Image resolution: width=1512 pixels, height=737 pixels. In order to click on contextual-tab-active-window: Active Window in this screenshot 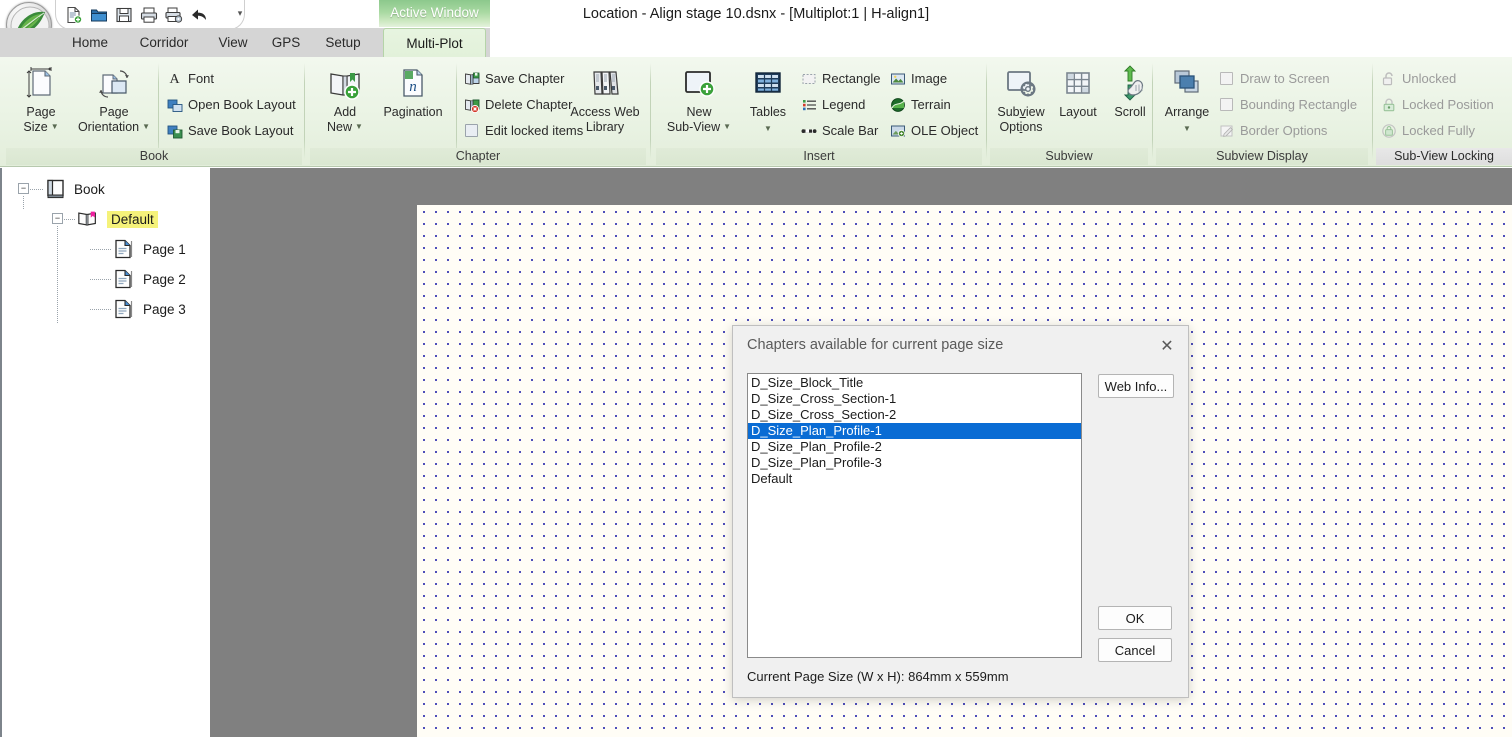, I will do `click(434, 13)`.